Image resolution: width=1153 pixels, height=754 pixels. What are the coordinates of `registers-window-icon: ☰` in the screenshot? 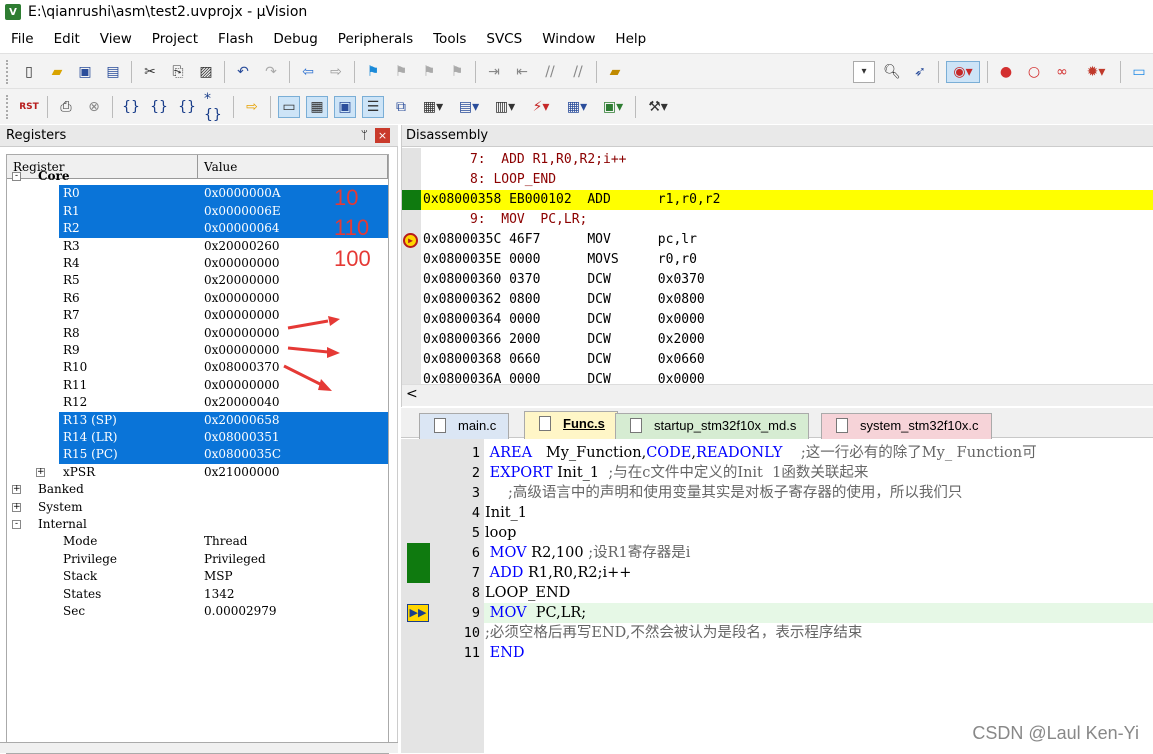 It's located at (373, 106).